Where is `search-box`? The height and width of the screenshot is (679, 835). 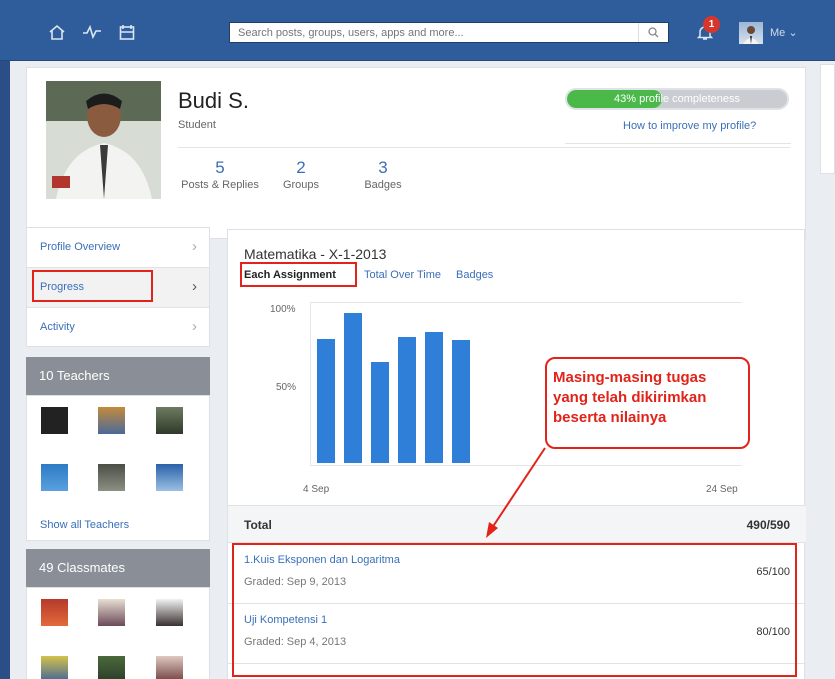
search-box is located at coordinates (449, 32).